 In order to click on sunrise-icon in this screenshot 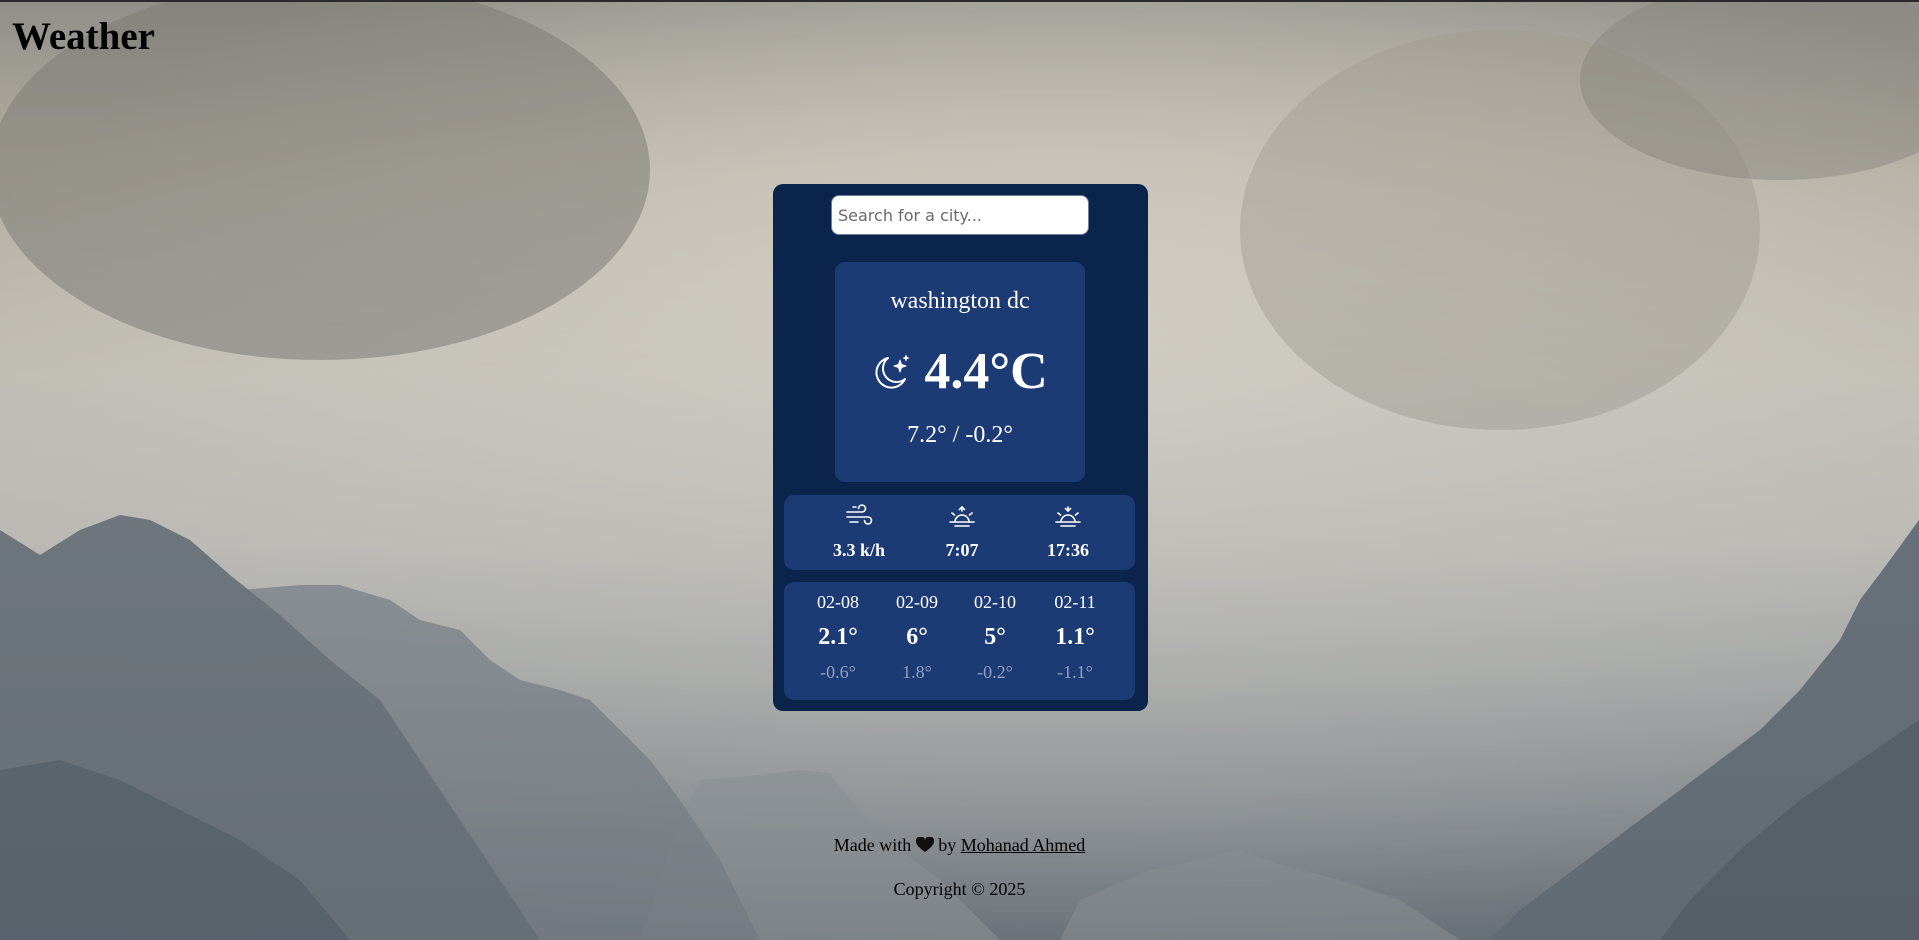, I will do `click(962, 516)`.